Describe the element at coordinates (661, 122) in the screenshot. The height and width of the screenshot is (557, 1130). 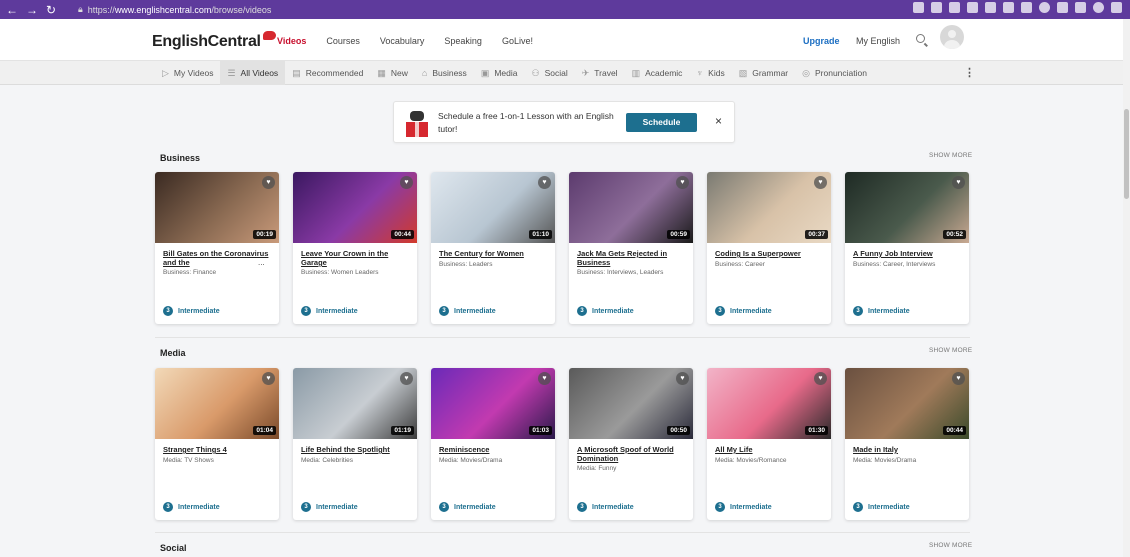
I see `schedule-button: Schedule` at that location.